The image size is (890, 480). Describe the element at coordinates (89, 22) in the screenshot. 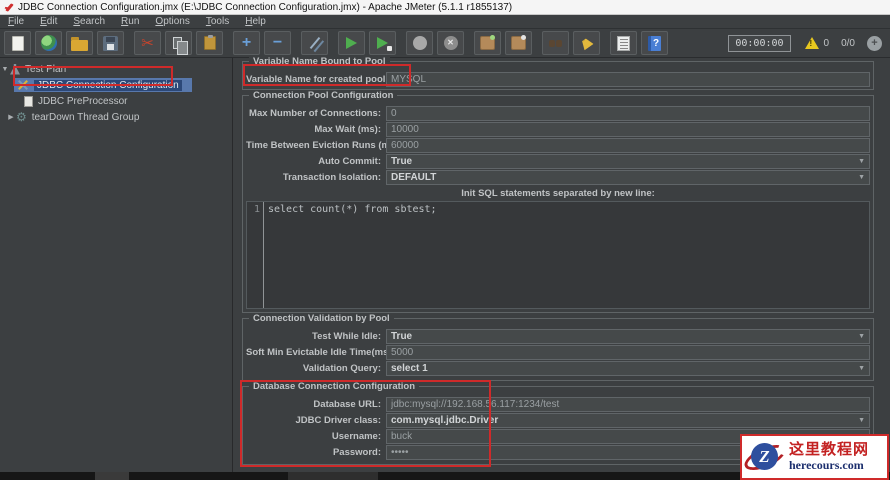

I see `menu-search: Search` at that location.